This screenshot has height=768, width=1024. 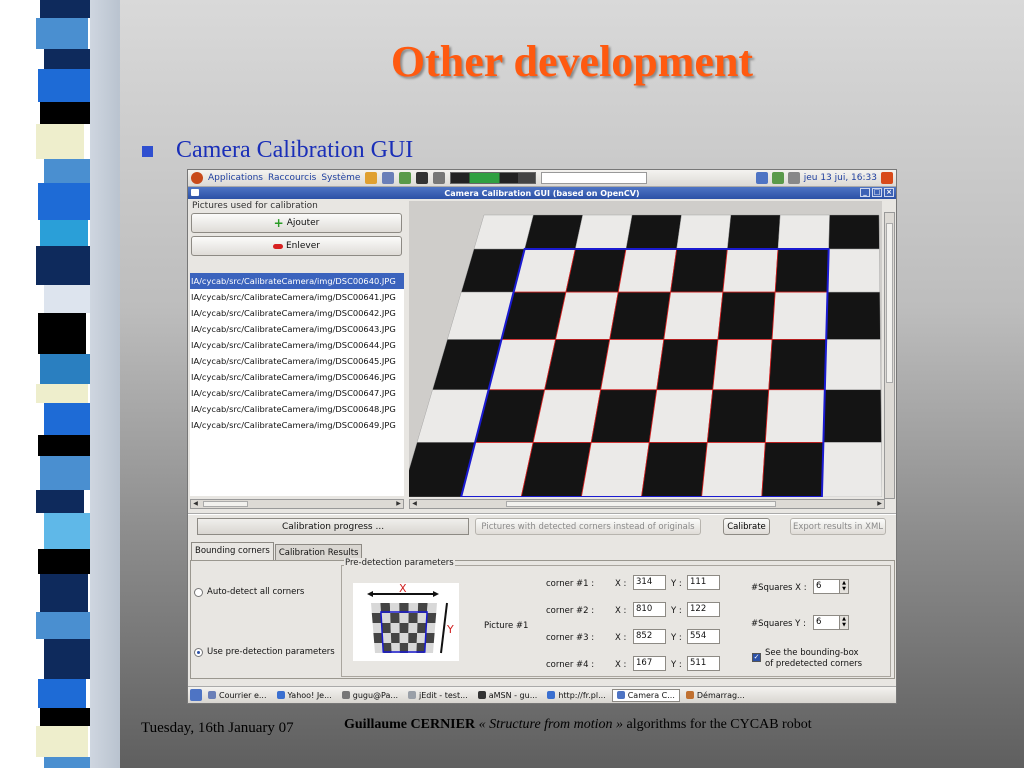 I want to click on clock: jeu 13 jui, 16:33, so click(x=840, y=178).